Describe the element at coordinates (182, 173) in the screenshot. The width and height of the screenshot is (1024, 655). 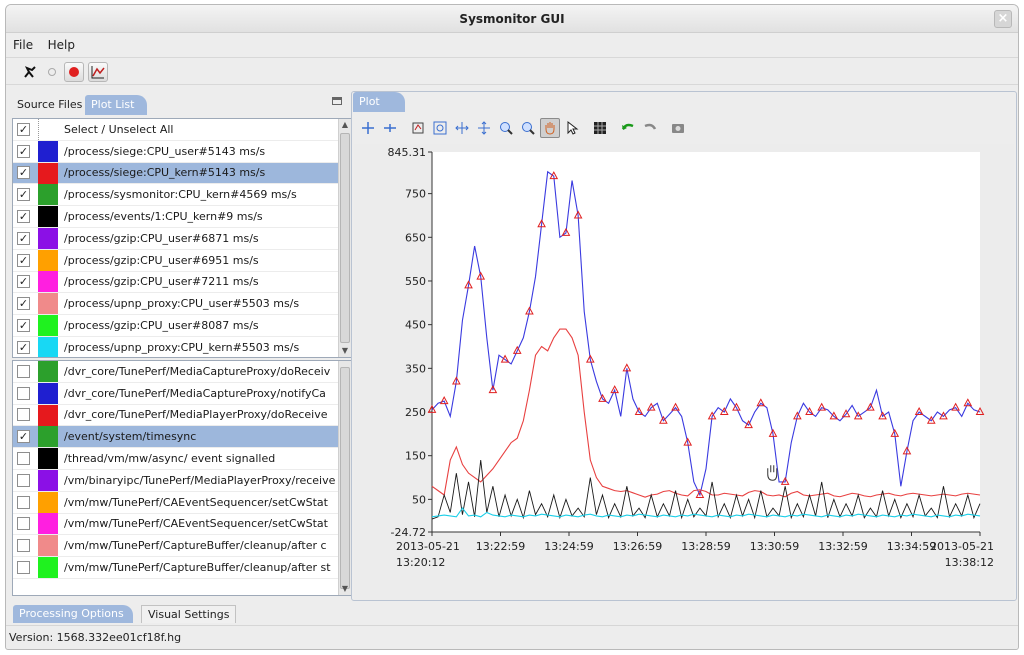
I see `list-item: ✓ /process/siege:CPU_kern#5143 ms/s` at that location.